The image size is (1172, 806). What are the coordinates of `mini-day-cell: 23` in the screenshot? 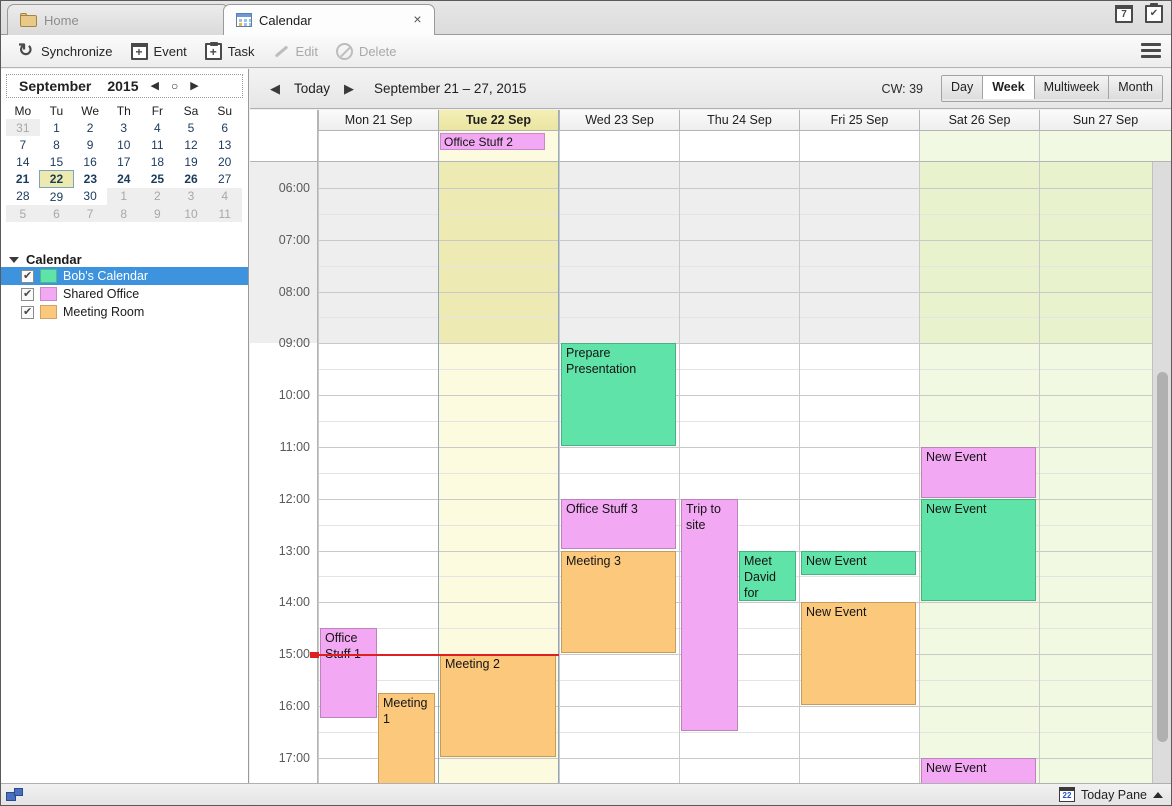 It's located at (90, 179).